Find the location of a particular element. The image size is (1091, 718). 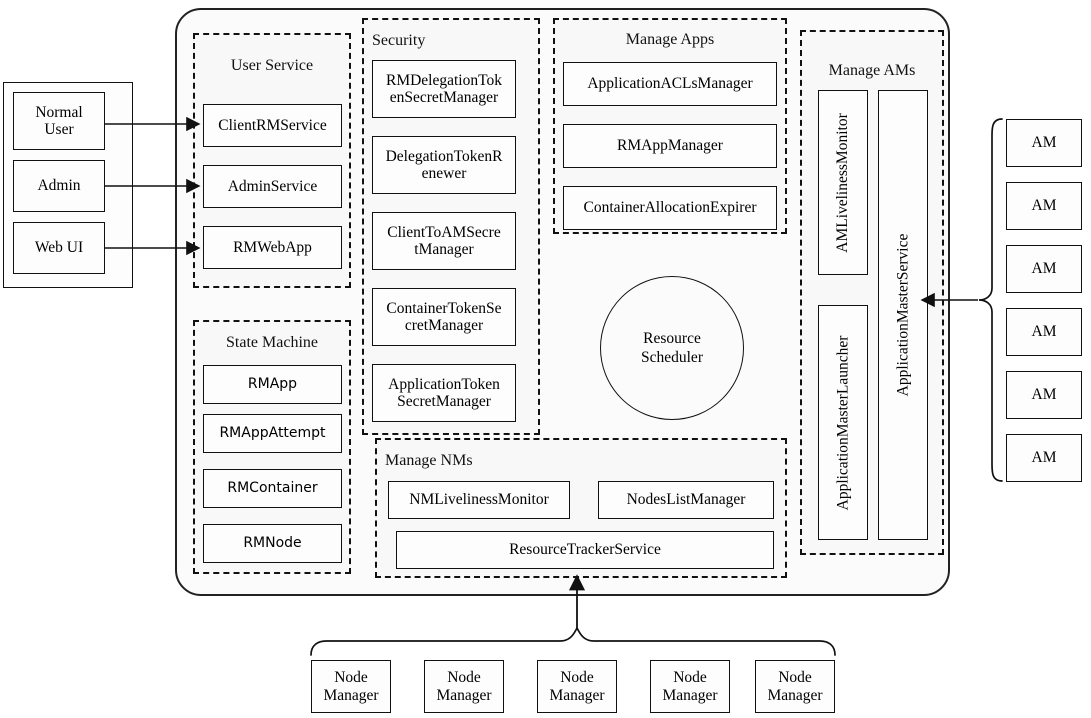

client-admin-label: Admin is located at coordinates (59, 186).